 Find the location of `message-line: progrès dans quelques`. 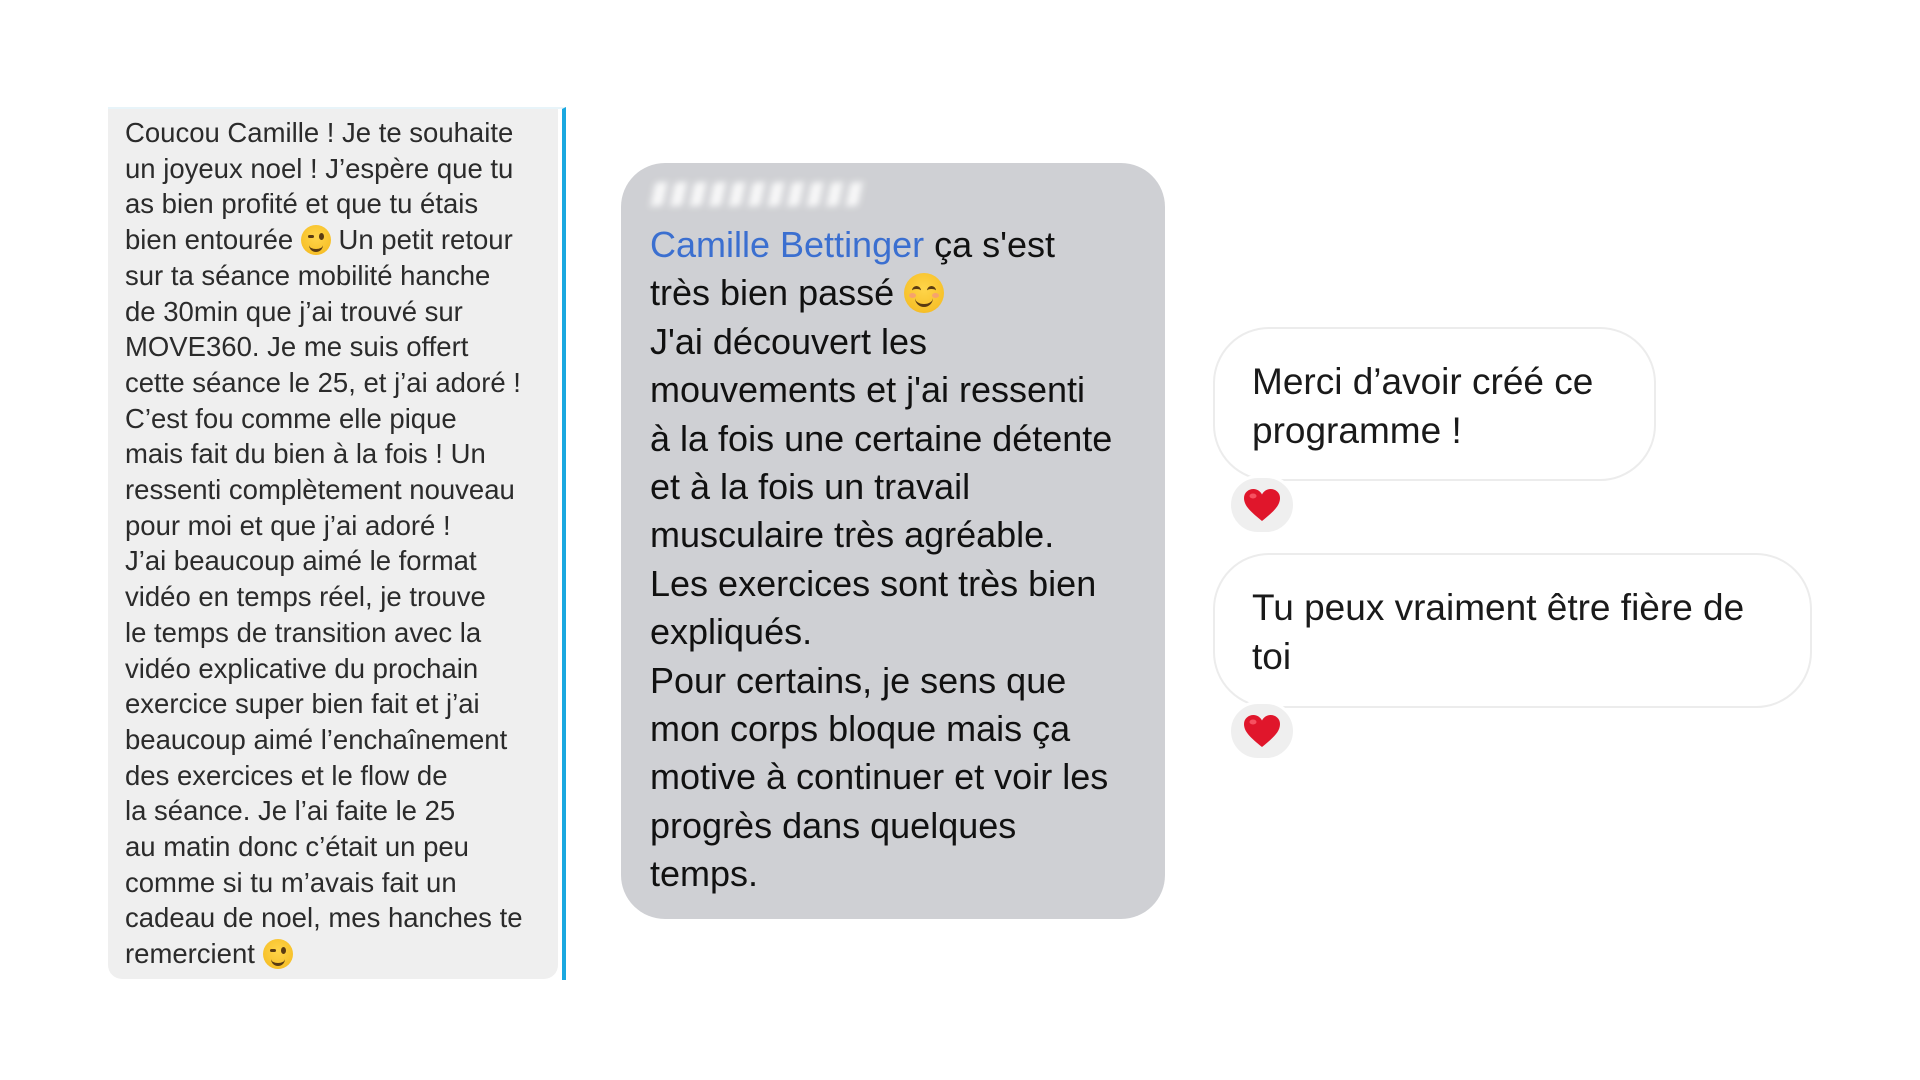

message-line: progrès dans quelques is located at coordinates (833, 825).